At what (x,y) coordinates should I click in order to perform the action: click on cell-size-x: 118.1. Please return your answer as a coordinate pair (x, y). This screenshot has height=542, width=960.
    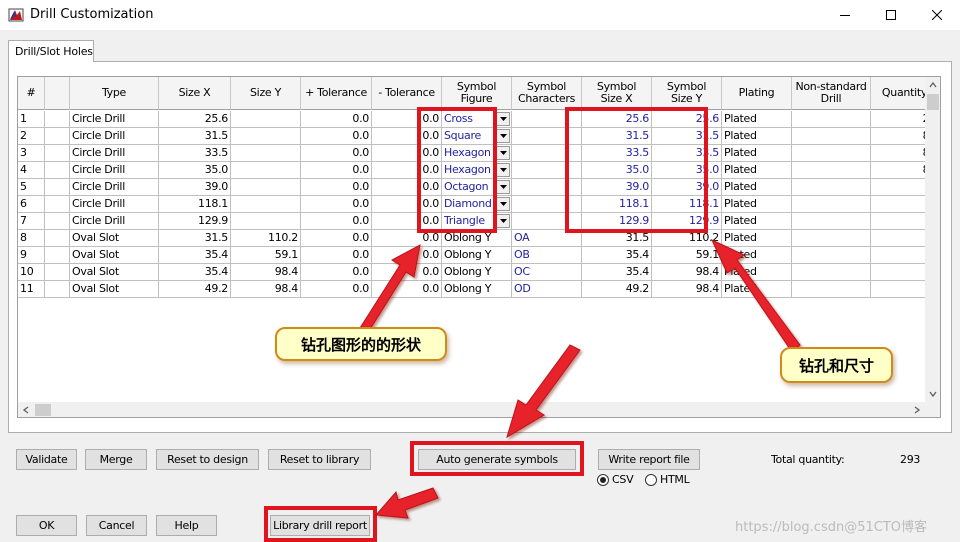
    Looking at the image, I should click on (195, 204).